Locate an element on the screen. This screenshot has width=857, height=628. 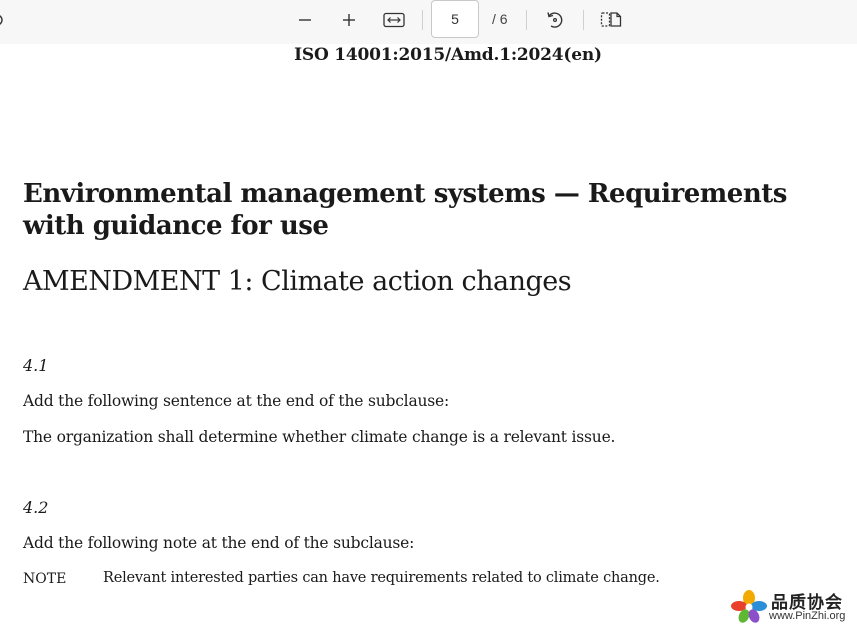
pdf-toolbar: / 6 is located at coordinates (428, 22).